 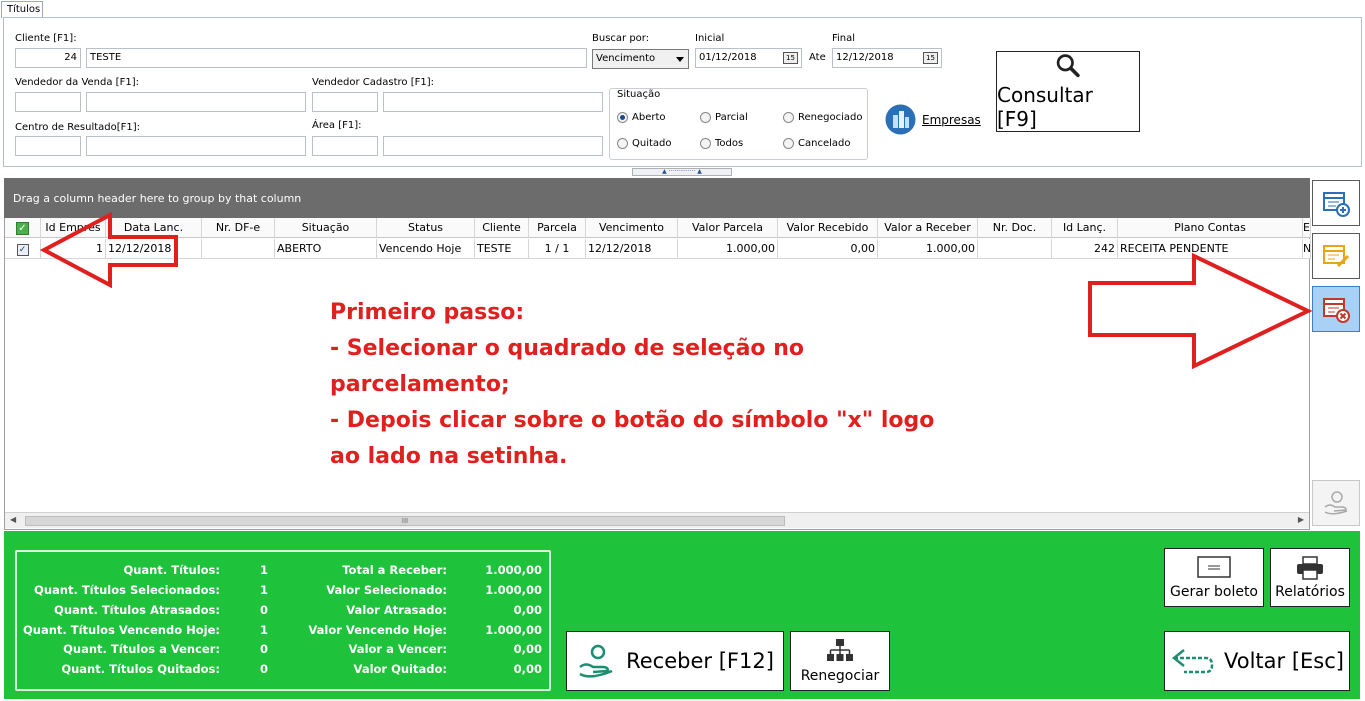 I want to click on col-id-lanc: Id Lanç., so click(x=1085, y=228).